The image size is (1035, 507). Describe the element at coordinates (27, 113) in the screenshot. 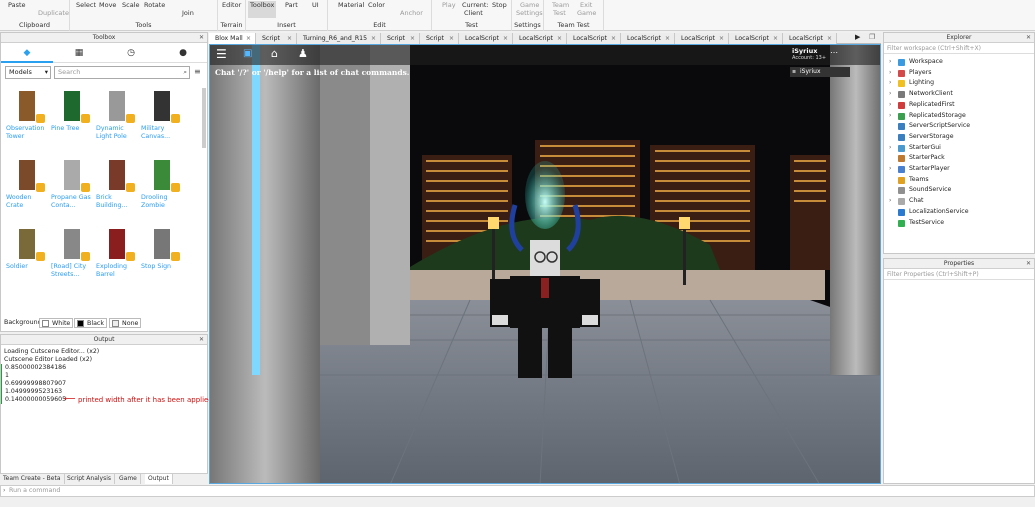

I see `toolbox-item: Observation Tower` at that location.